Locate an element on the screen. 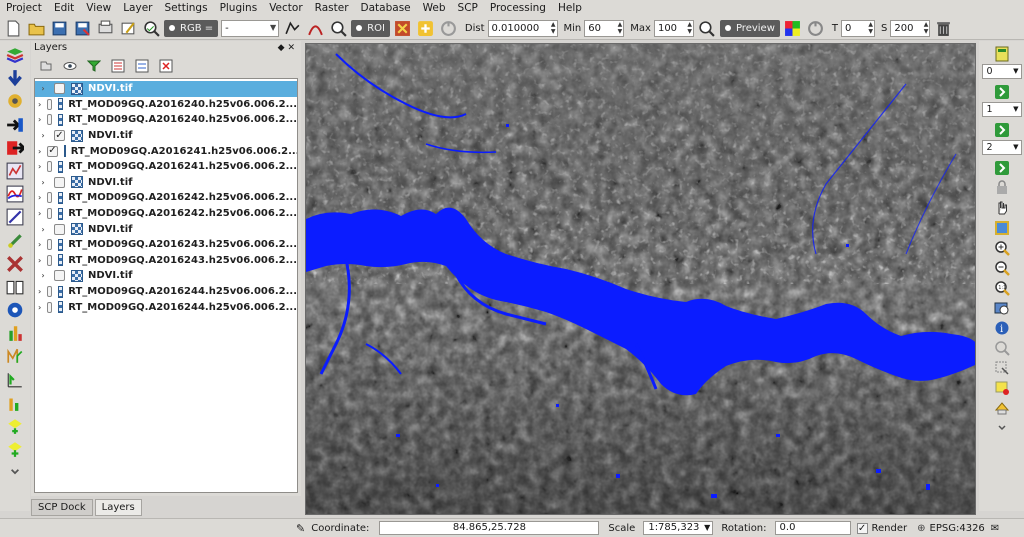  next-band-green-icon is located at coordinates (1002, 129).